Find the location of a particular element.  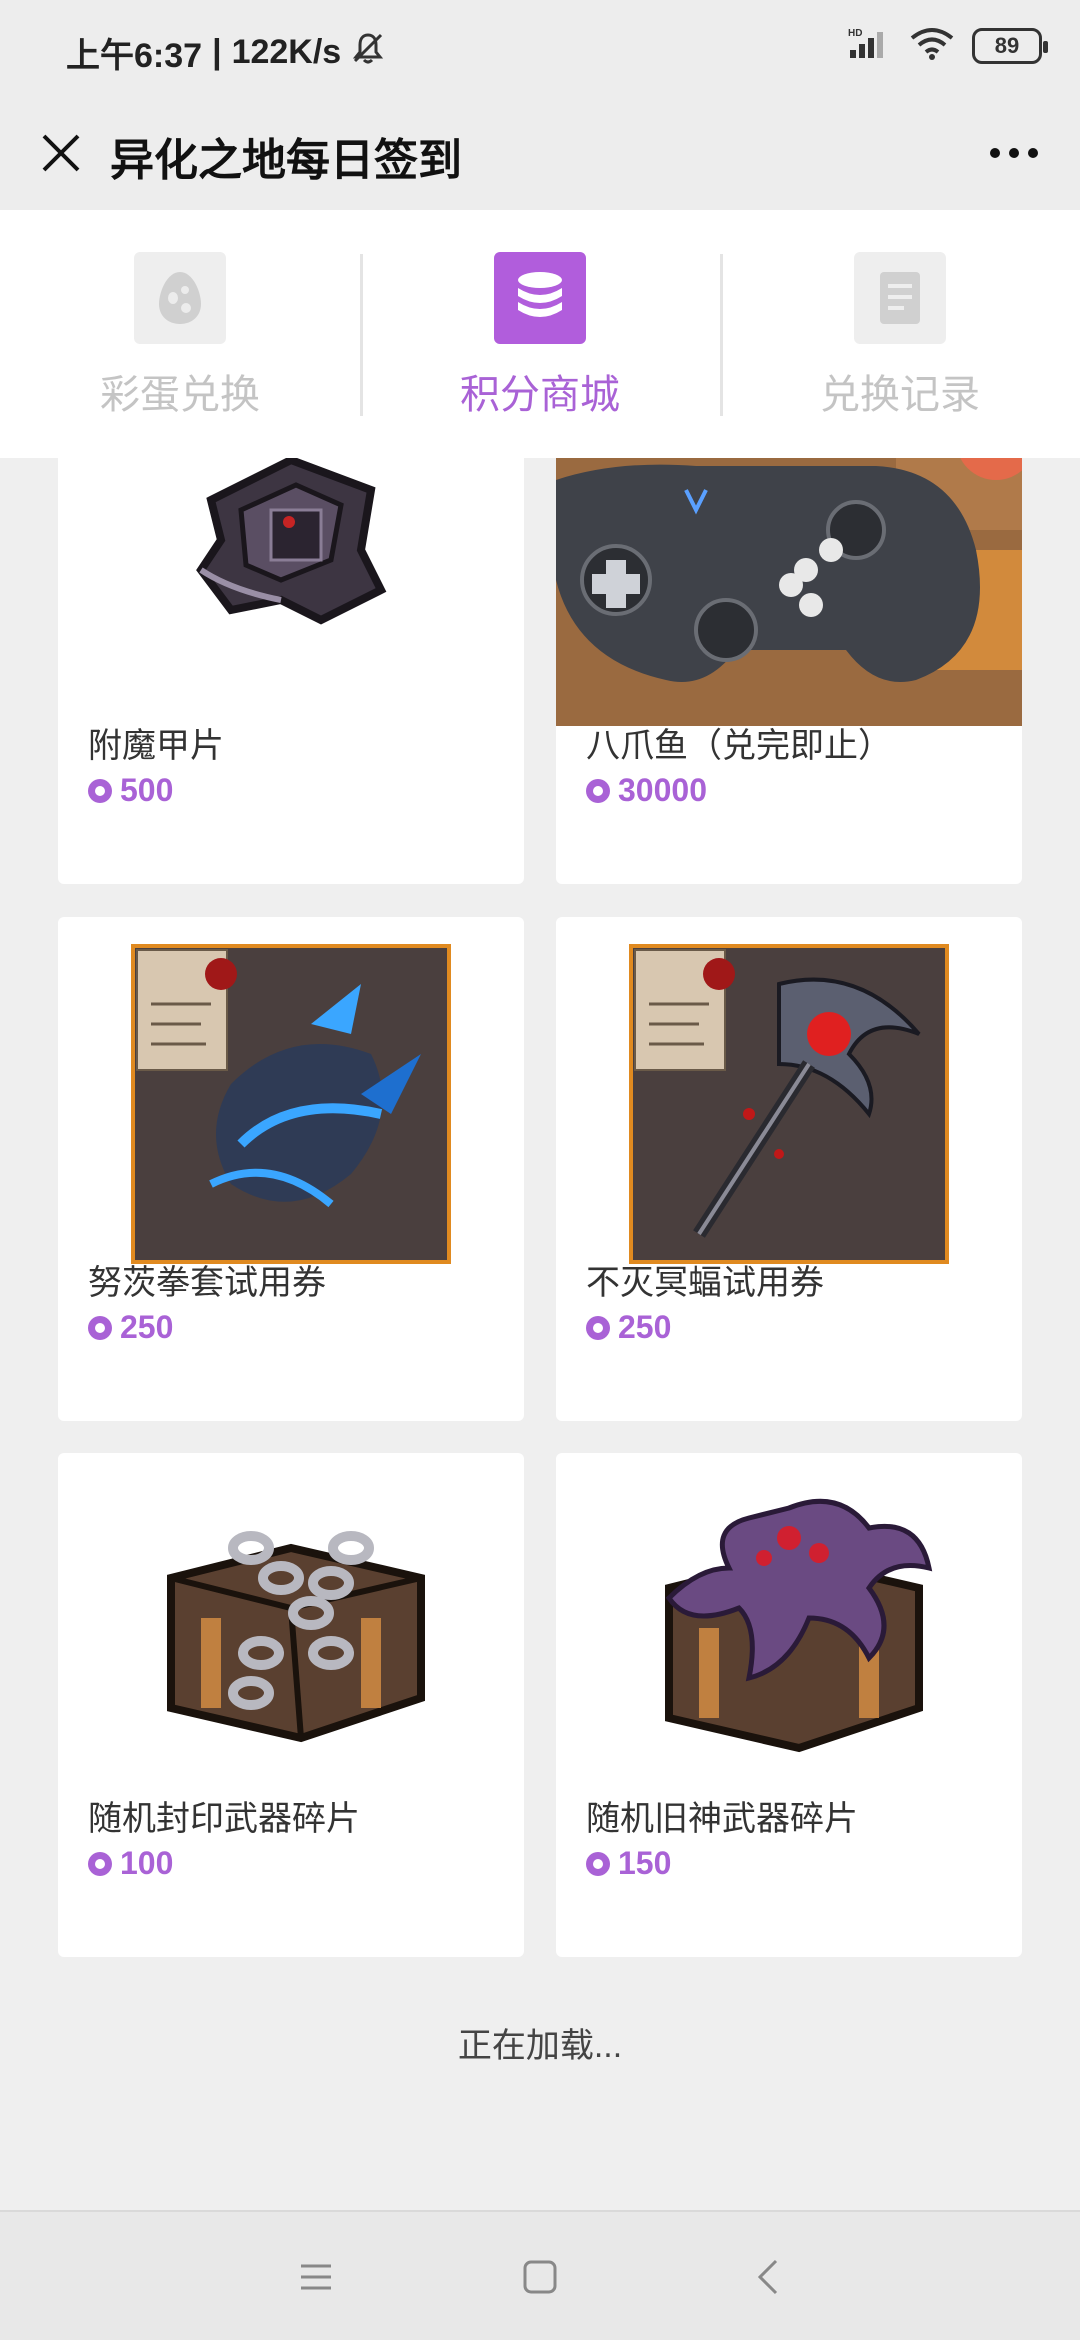

price-value: 150 is located at coordinates (645, 1863).